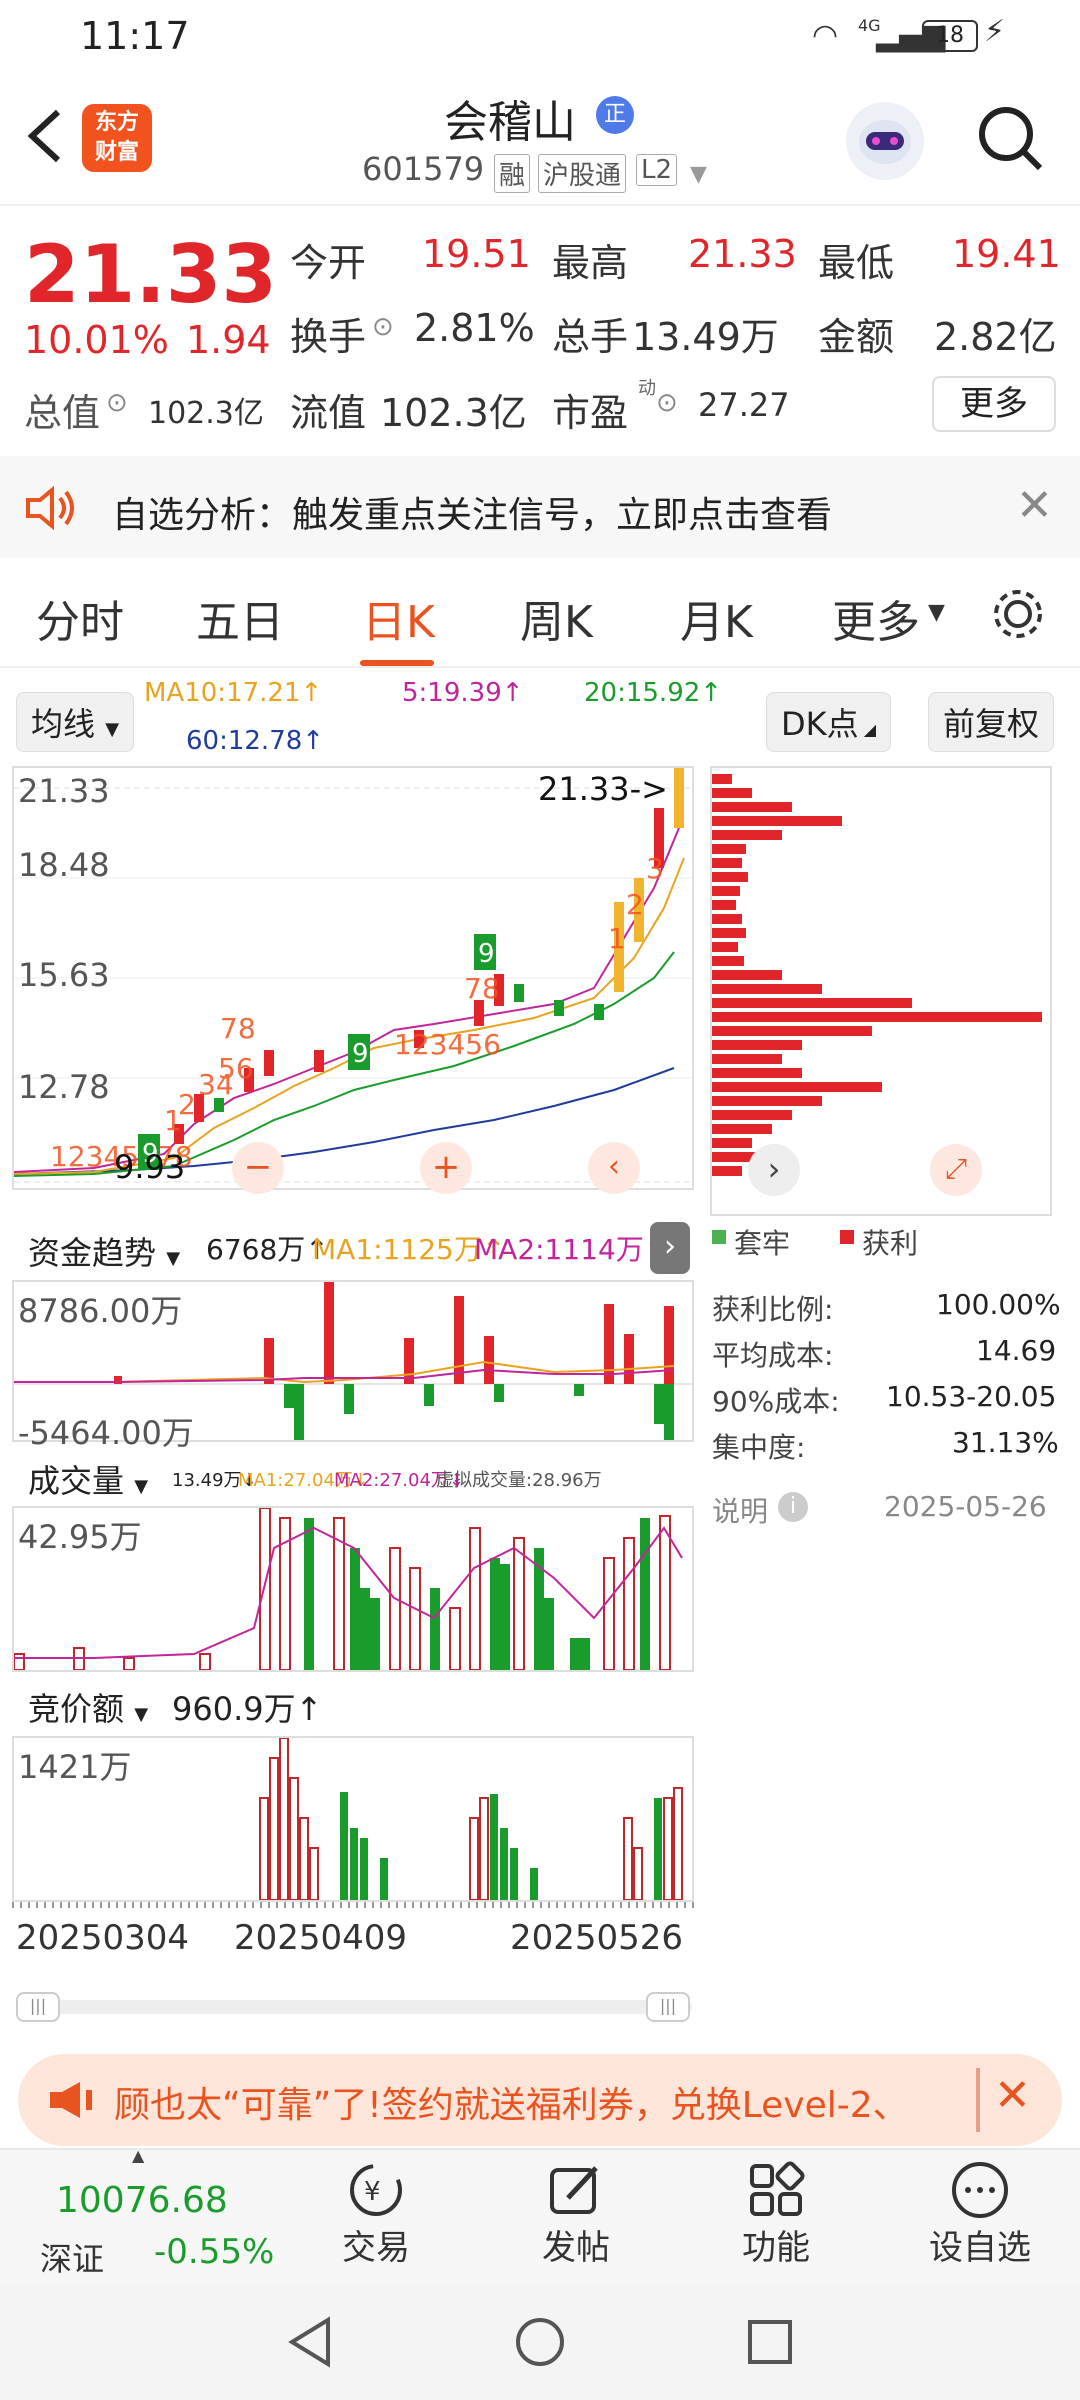 This screenshot has height=2400, width=1080. Describe the element at coordinates (75, 722) in the screenshot. I see `ma-selector: 均线 ▼` at that location.